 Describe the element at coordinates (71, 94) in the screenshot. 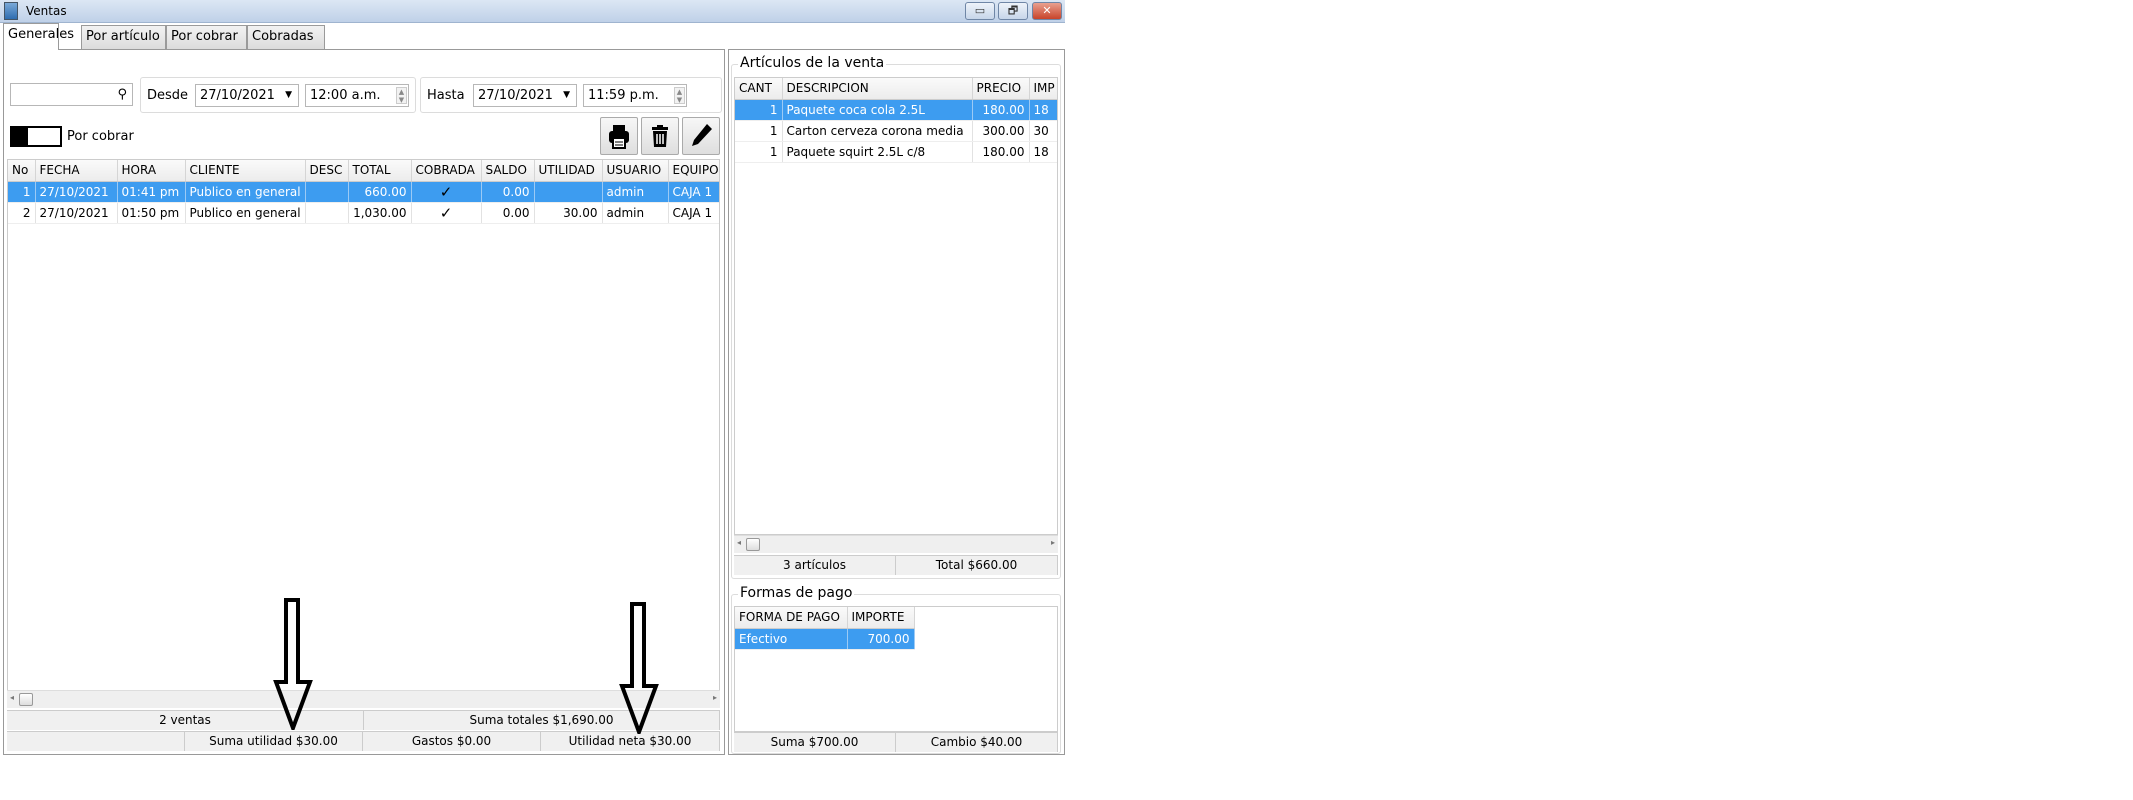

I see `search-input: ⚲` at that location.